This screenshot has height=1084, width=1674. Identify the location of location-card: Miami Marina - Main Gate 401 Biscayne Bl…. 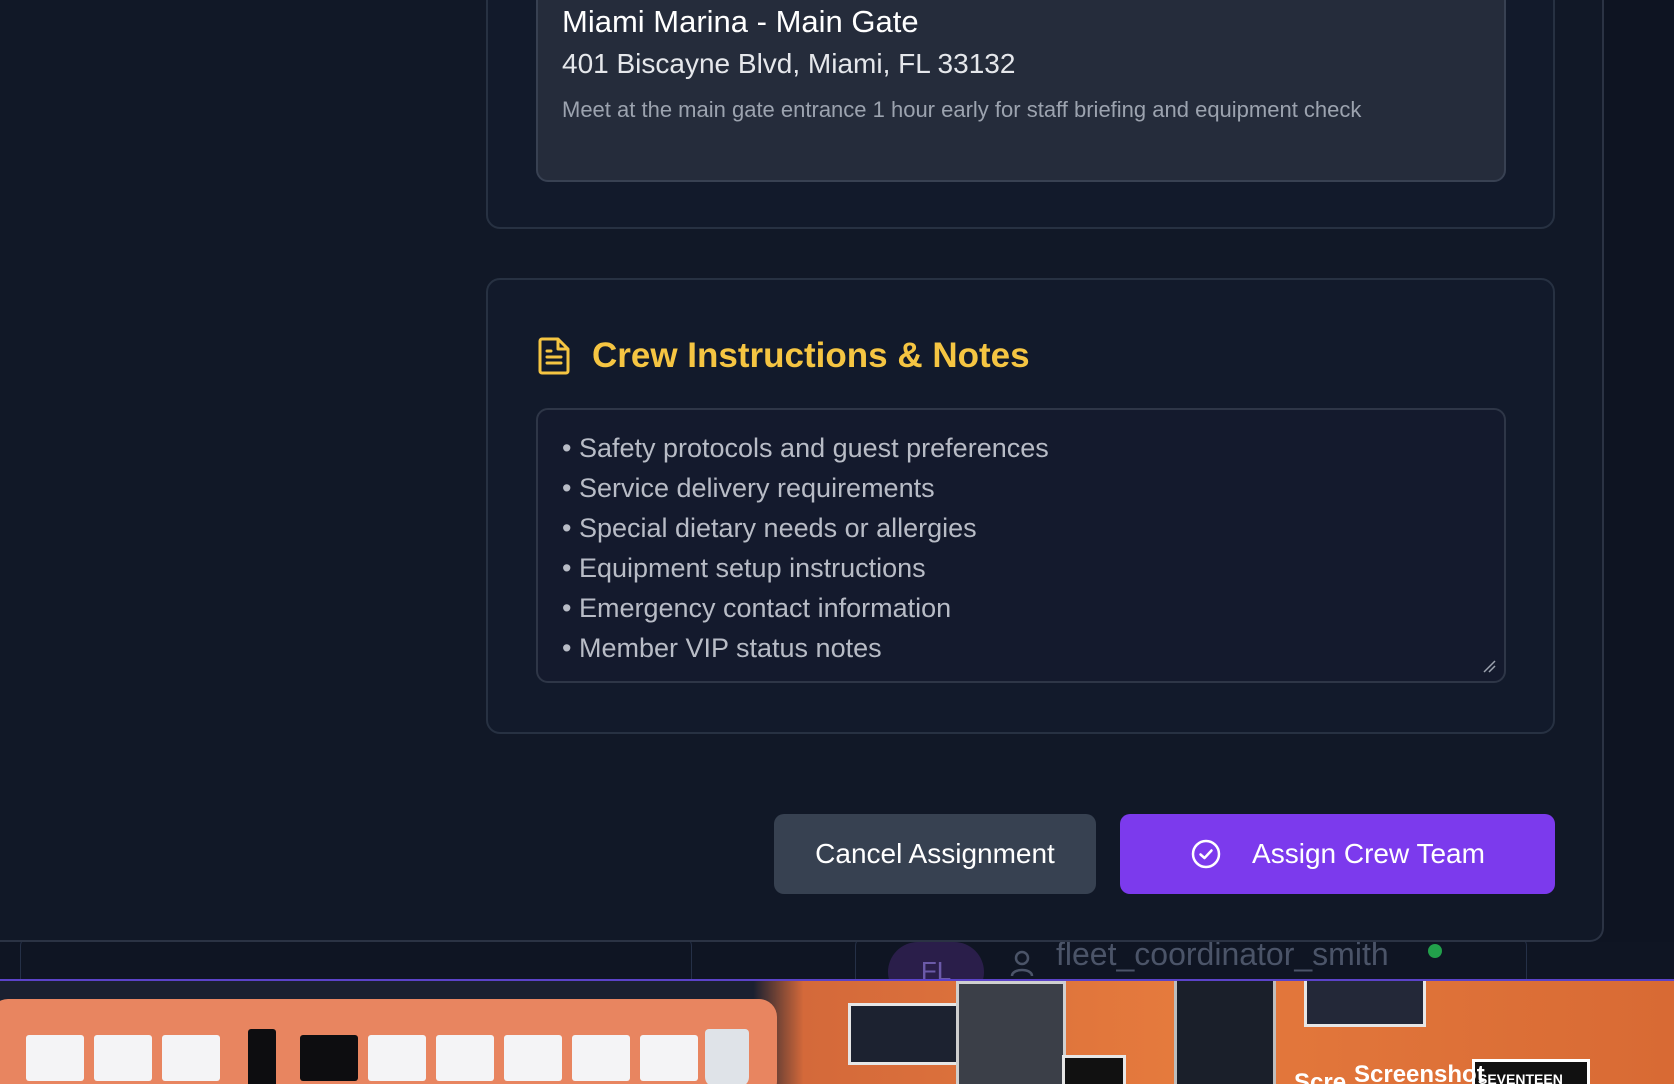
(1020, 114).